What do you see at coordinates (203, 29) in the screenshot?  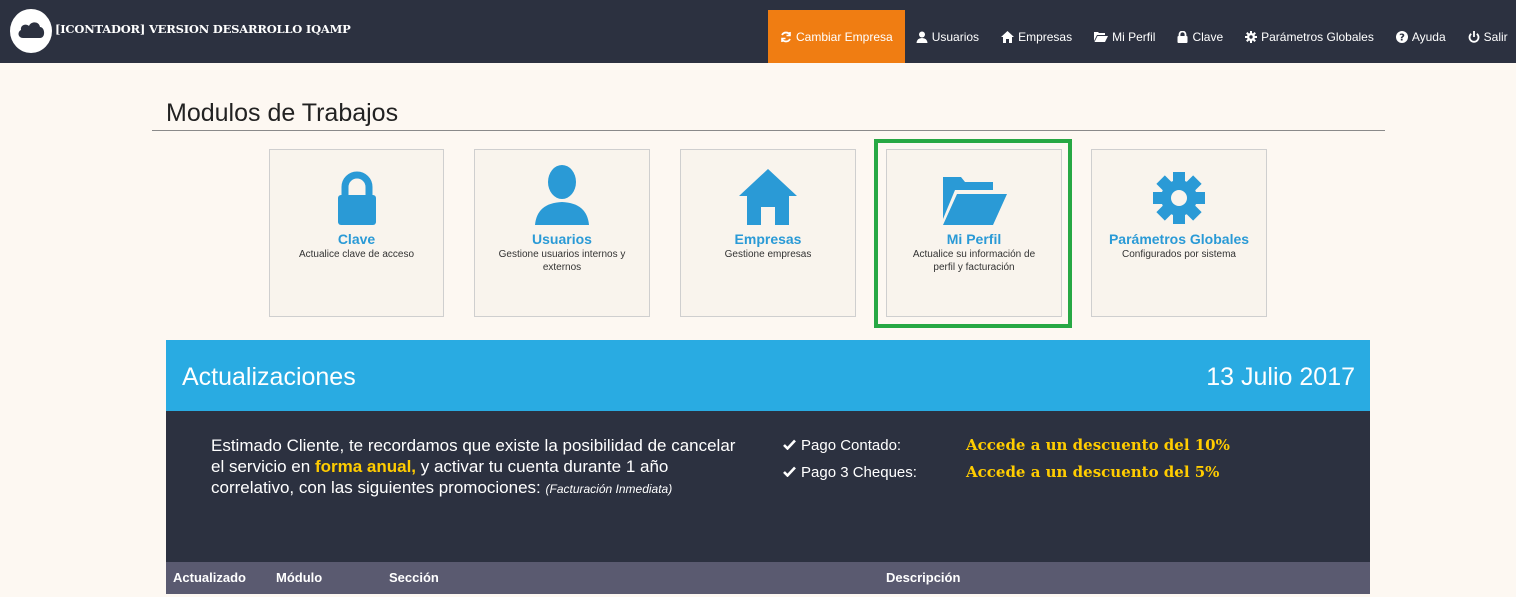 I see `app-title: [ICONTADOR] VERSION DESARROLLO IQAMP` at bounding box center [203, 29].